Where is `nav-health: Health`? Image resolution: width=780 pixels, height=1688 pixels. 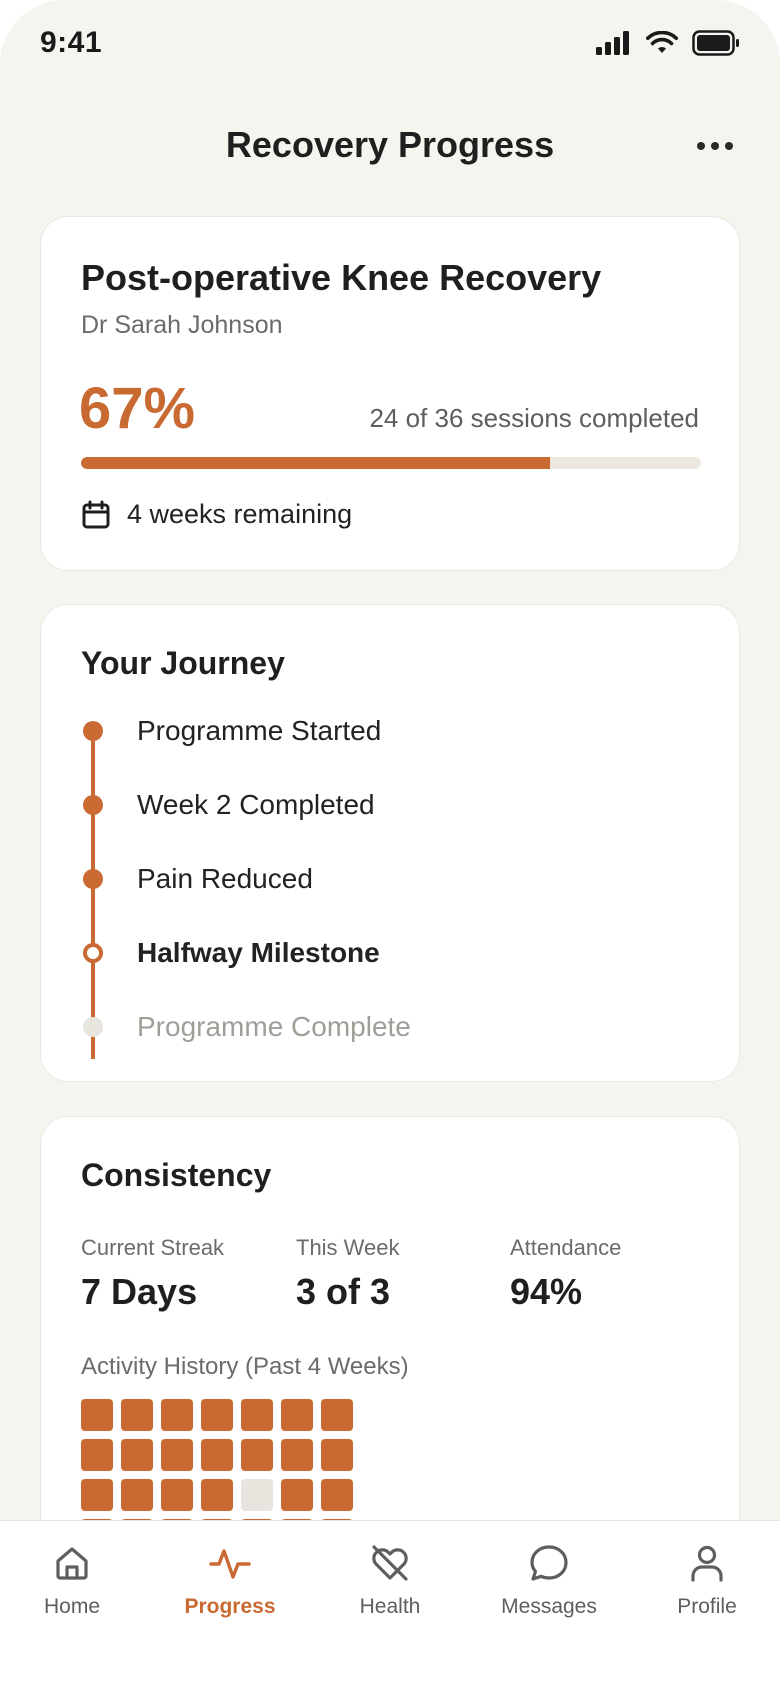 nav-health: Health is located at coordinates (390, 1581).